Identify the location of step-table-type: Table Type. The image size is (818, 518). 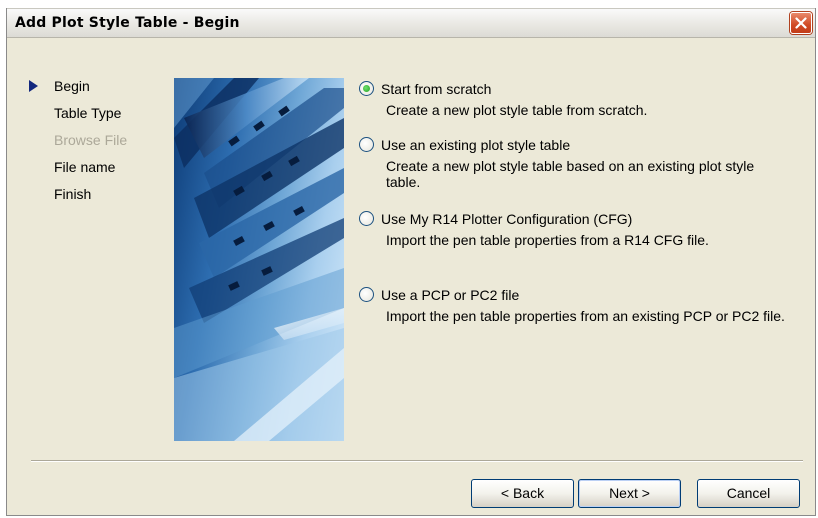
(74, 118).